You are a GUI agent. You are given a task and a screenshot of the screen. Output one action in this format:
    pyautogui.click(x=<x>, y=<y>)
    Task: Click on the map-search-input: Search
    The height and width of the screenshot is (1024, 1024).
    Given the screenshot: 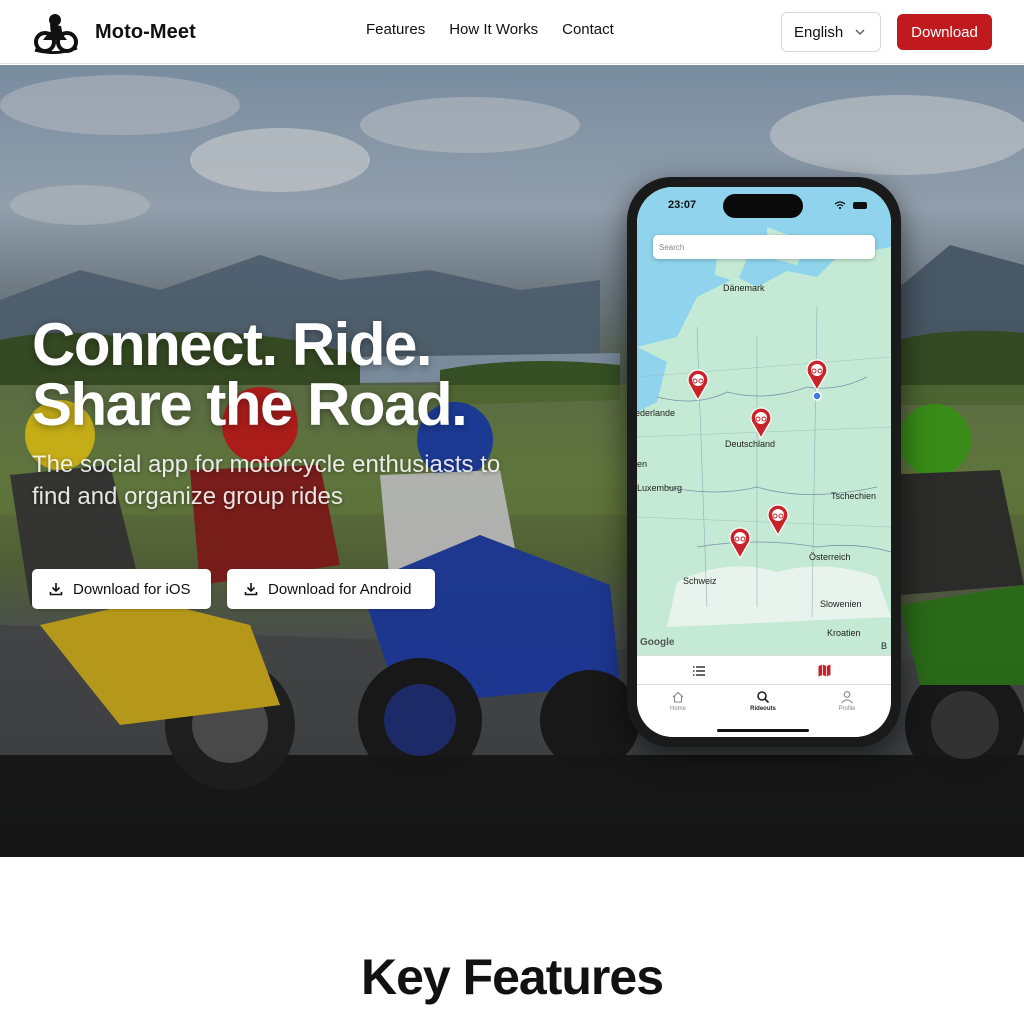 What is the action you would take?
    pyautogui.click(x=764, y=247)
    